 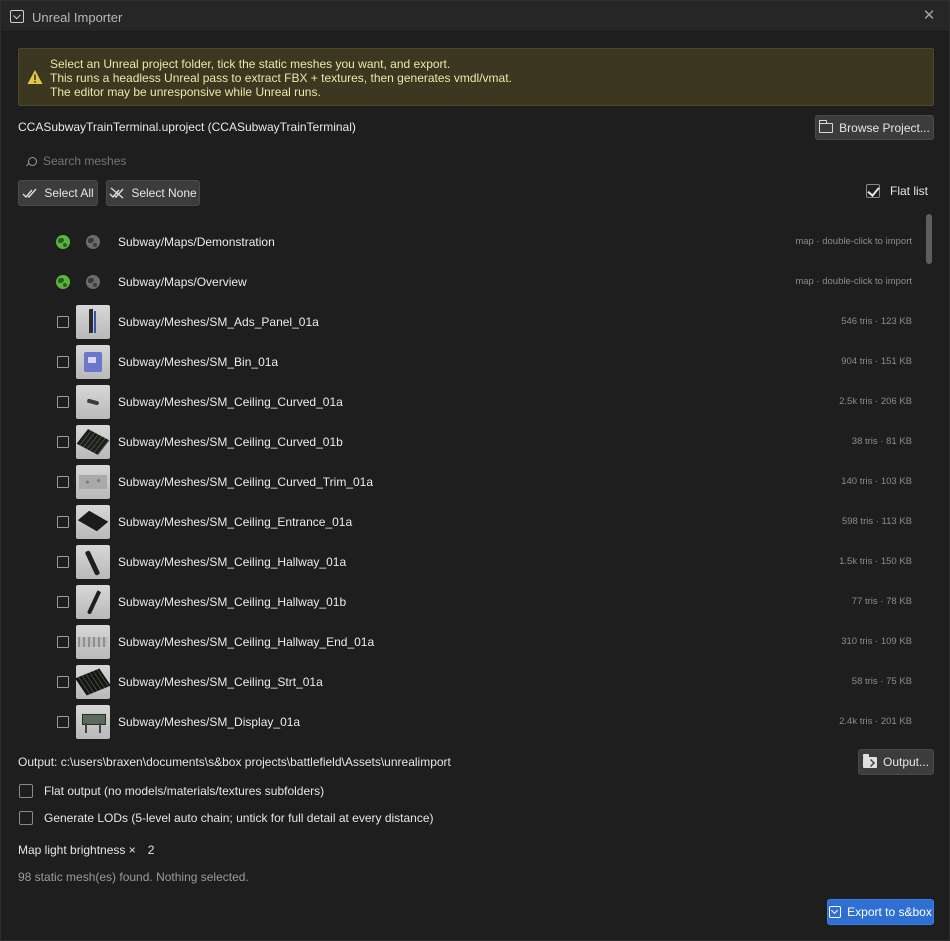 I want to click on flat-list-checkbox, so click(x=873, y=191).